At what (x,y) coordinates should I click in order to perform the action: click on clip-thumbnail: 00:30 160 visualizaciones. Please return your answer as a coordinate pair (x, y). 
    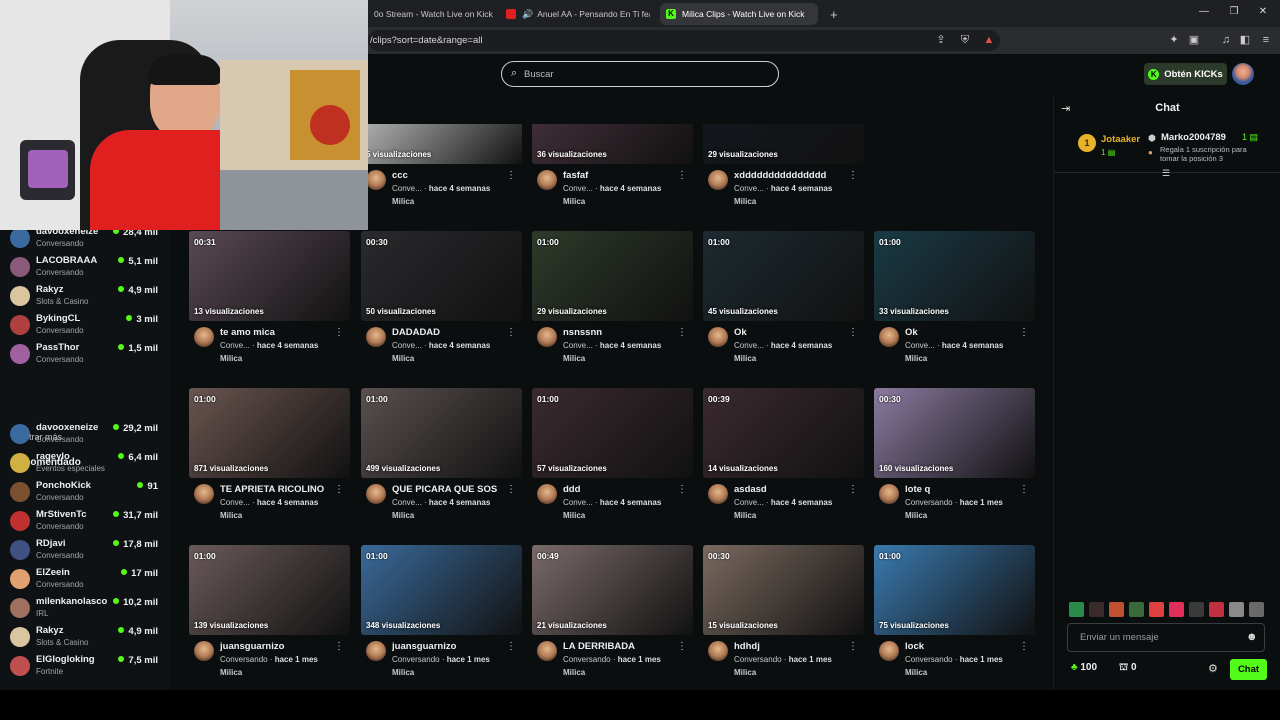
    Looking at the image, I should click on (954, 433).